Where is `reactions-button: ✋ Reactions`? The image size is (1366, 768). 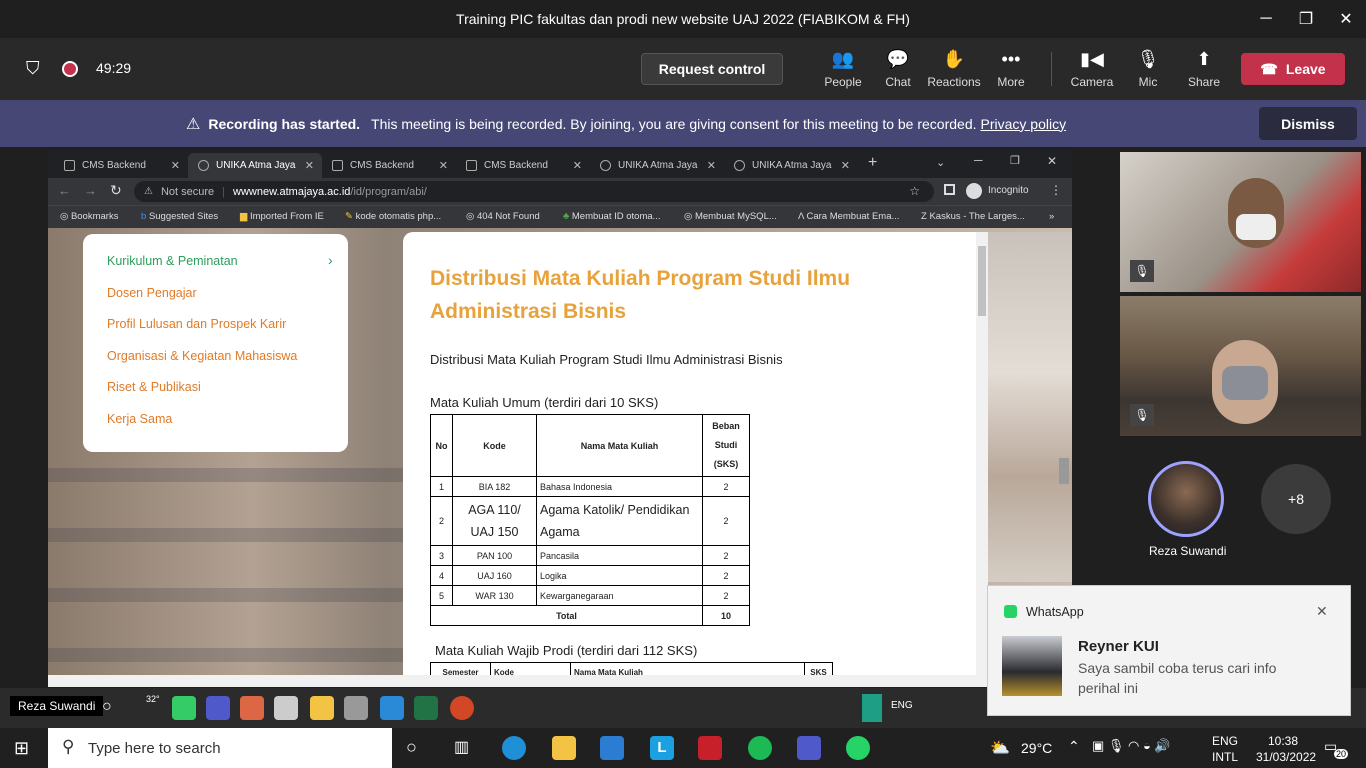
reactions-button: ✋ Reactions is located at coordinates (954, 69).